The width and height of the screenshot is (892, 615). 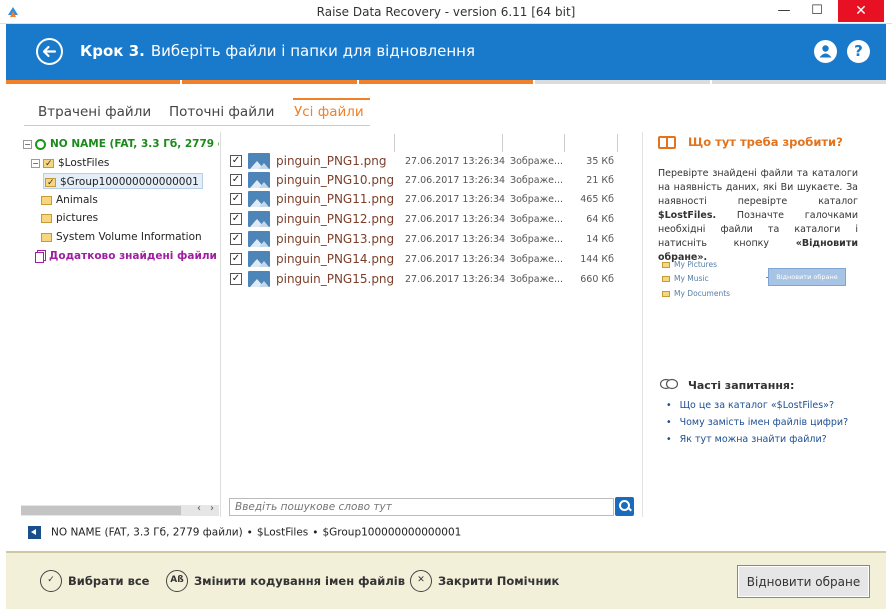 I want to click on close-circle-icon: ✕, so click(x=421, y=581).